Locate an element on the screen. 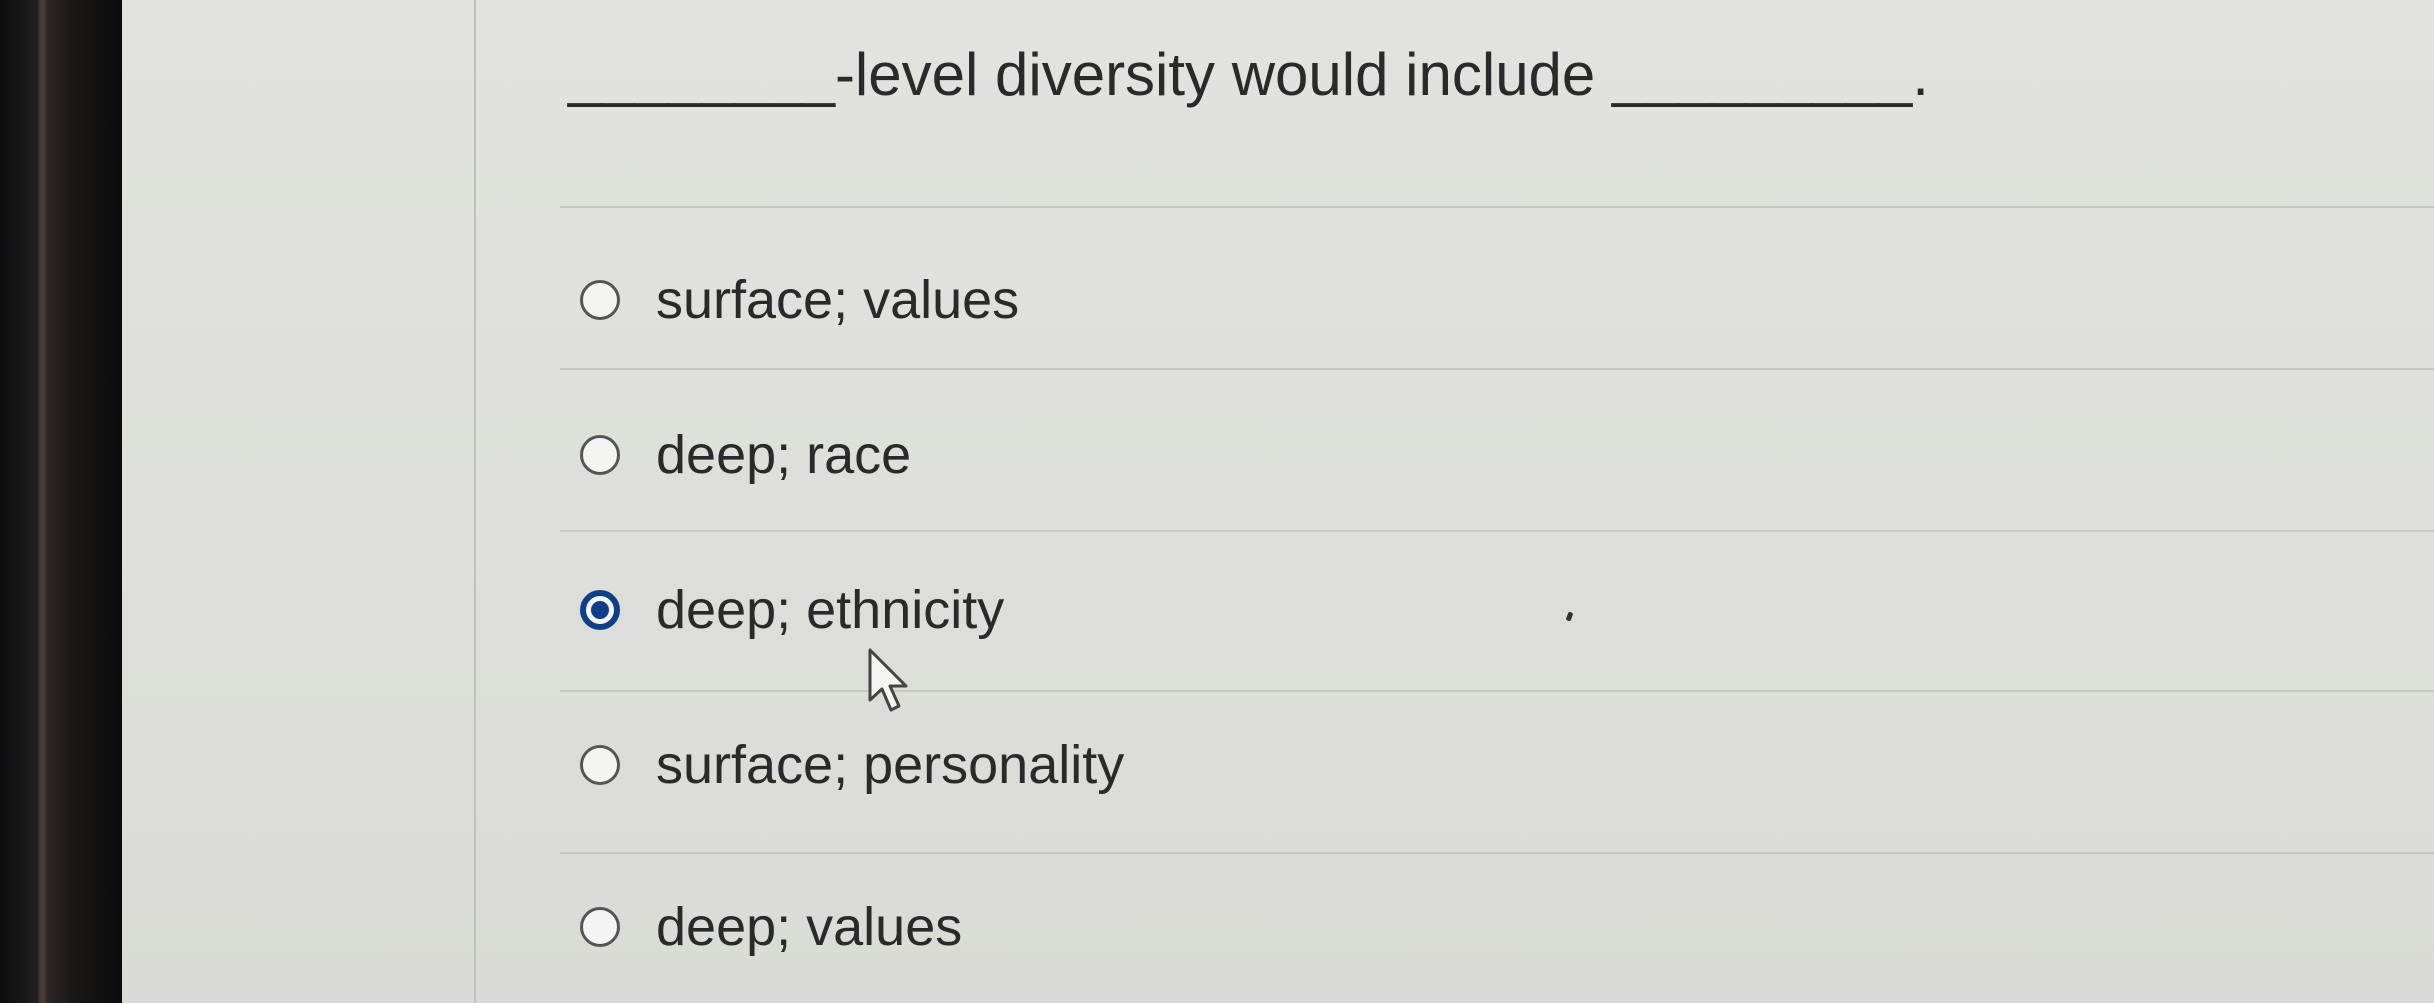 This screenshot has width=2434, height=1003. option-label: deep; ethnicity is located at coordinates (830, 610).